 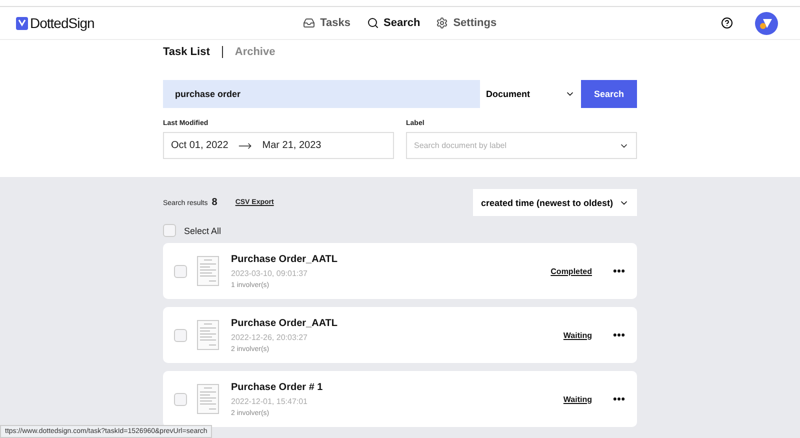 I want to click on task-title: Purchase Order # 1, so click(x=277, y=387).